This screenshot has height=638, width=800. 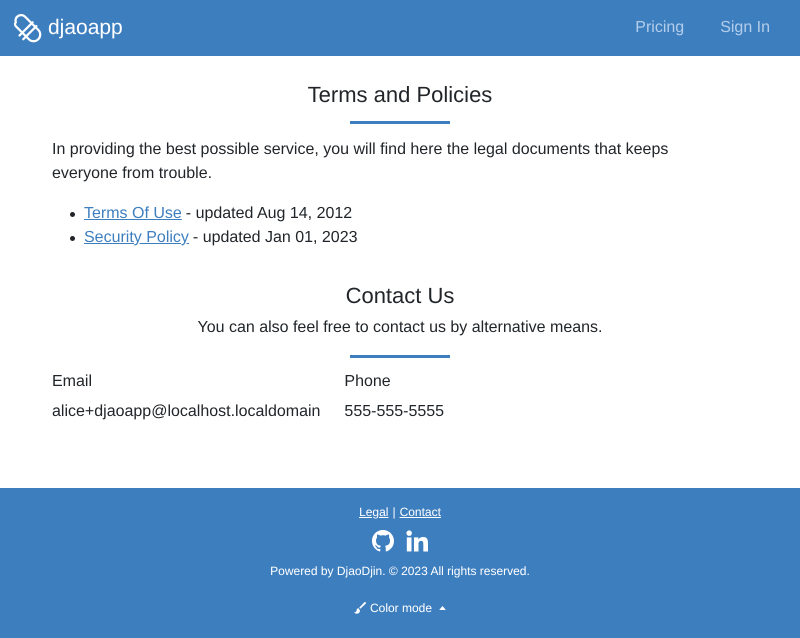 I want to click on nav-link: Pricing, so click(x=659, y=28).